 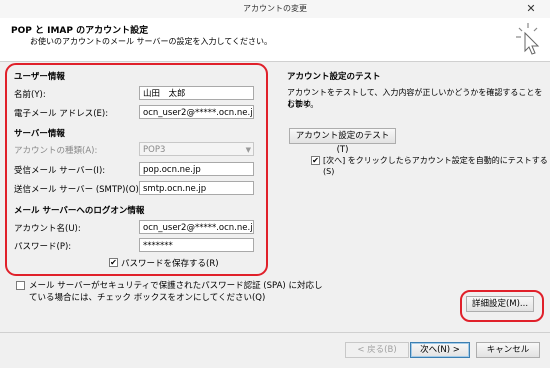 I want to click on page-title: POP と IMAP のアカウント設定, so click(x=80, y=31).